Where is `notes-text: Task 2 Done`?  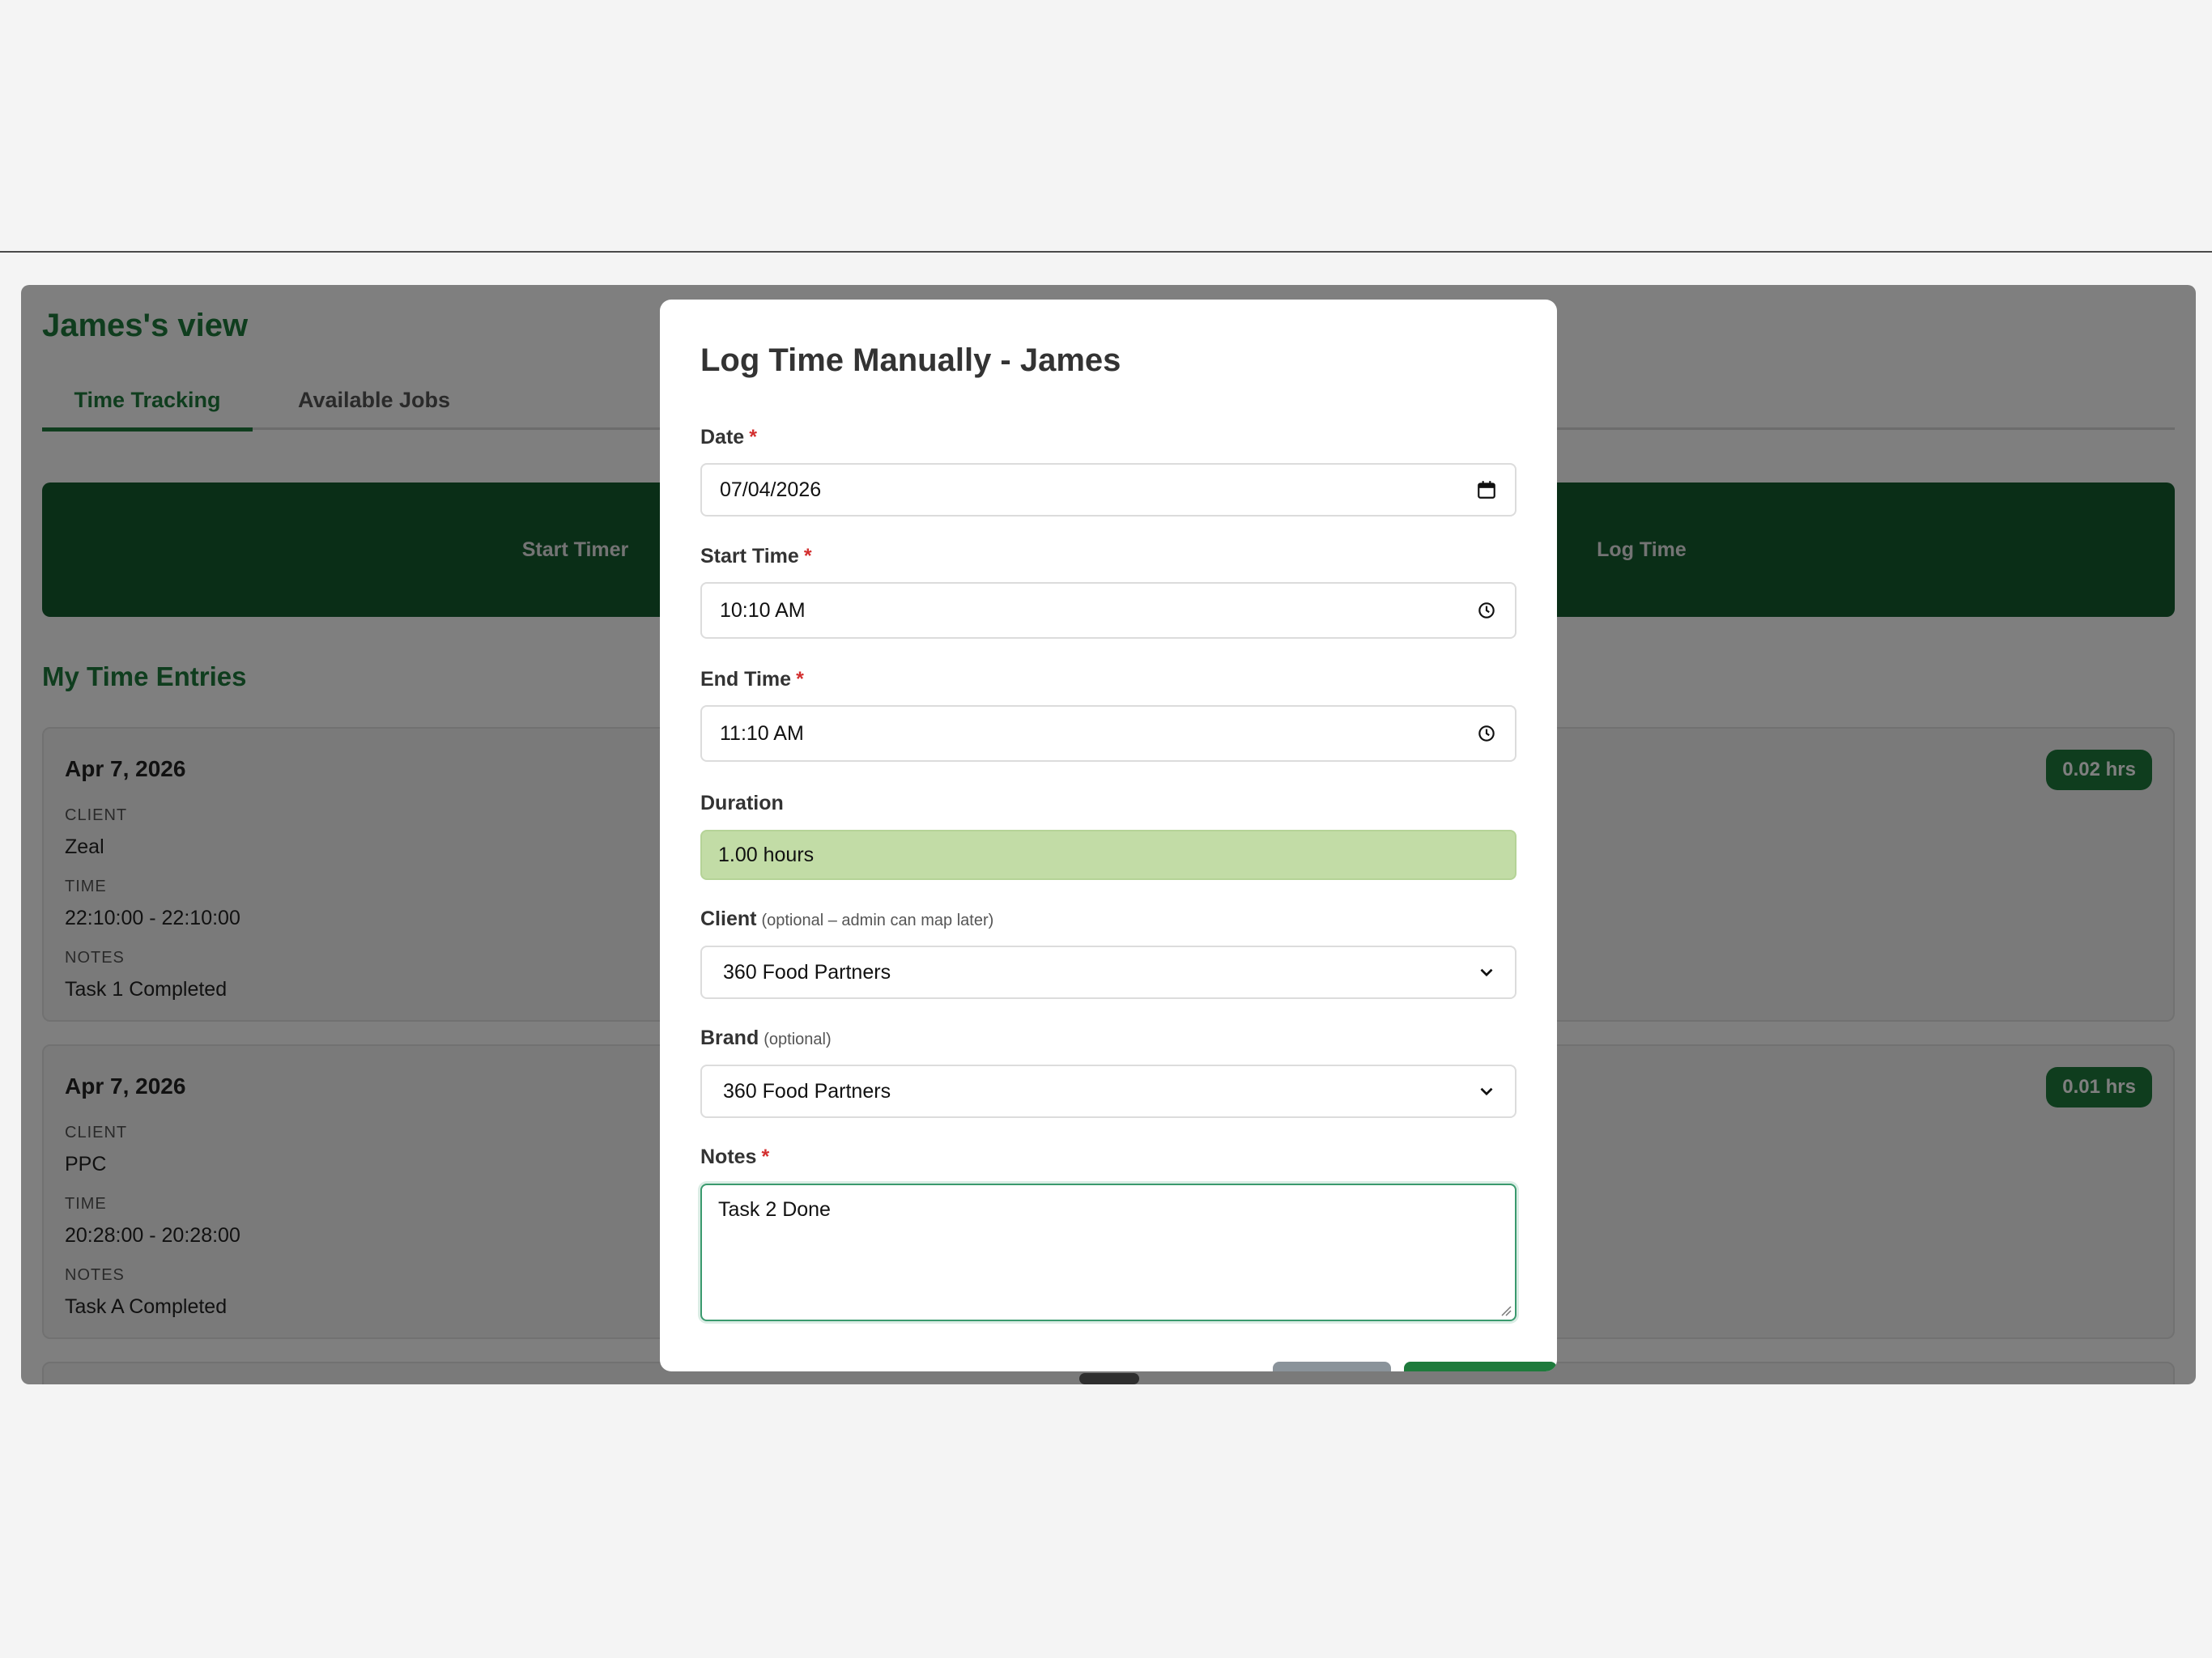 notes-text: Task 2 Done is located at coordinates (774, 1209).